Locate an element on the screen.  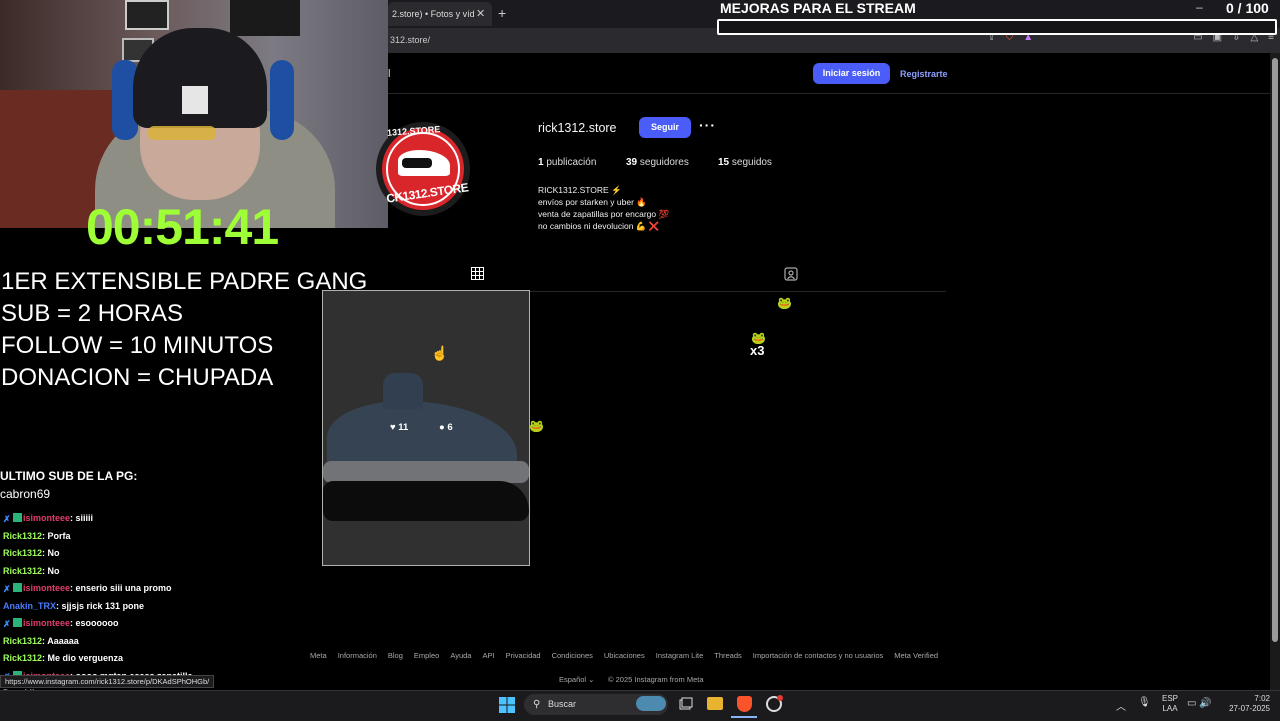
comment-icon: ● is located at coordinates (442, 427).